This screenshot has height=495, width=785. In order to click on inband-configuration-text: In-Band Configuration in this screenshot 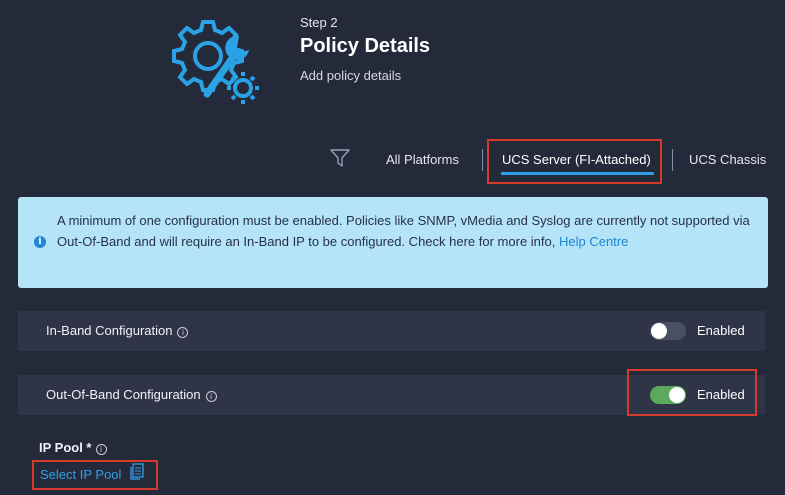, I will do `click(109, 330)`.